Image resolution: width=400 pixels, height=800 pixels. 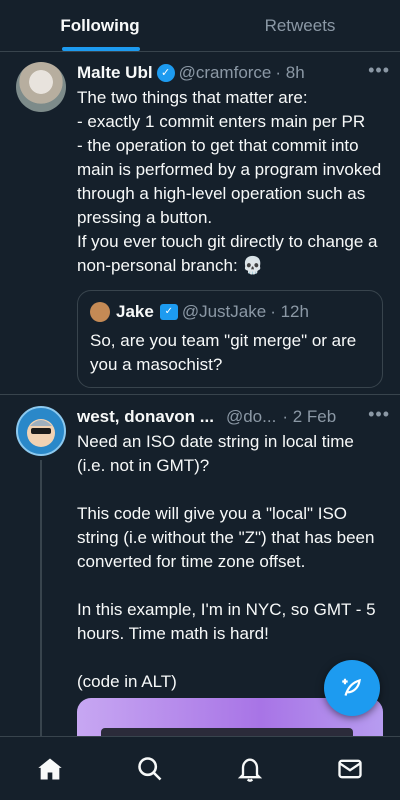 I want to click on notifications-icon, so click(x=250, y=769).